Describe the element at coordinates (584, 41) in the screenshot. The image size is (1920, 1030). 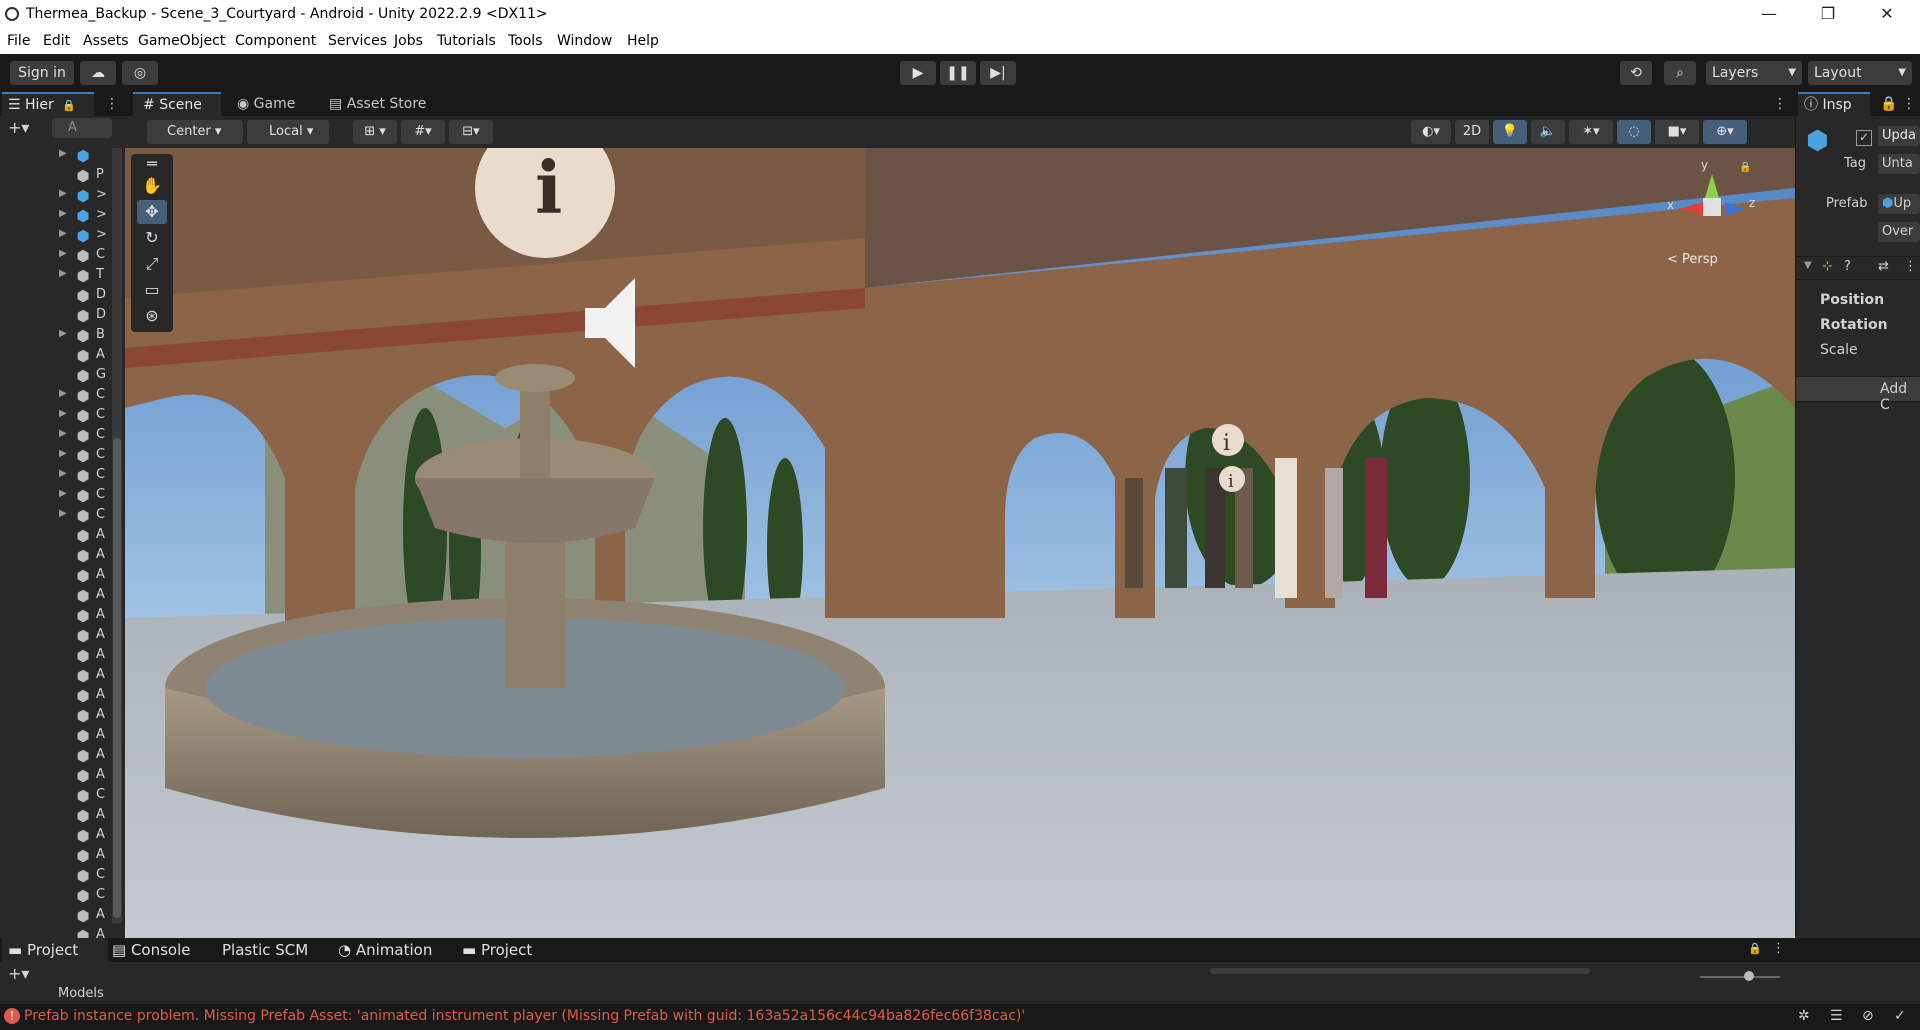
I see `menu-window: Window` at that location.